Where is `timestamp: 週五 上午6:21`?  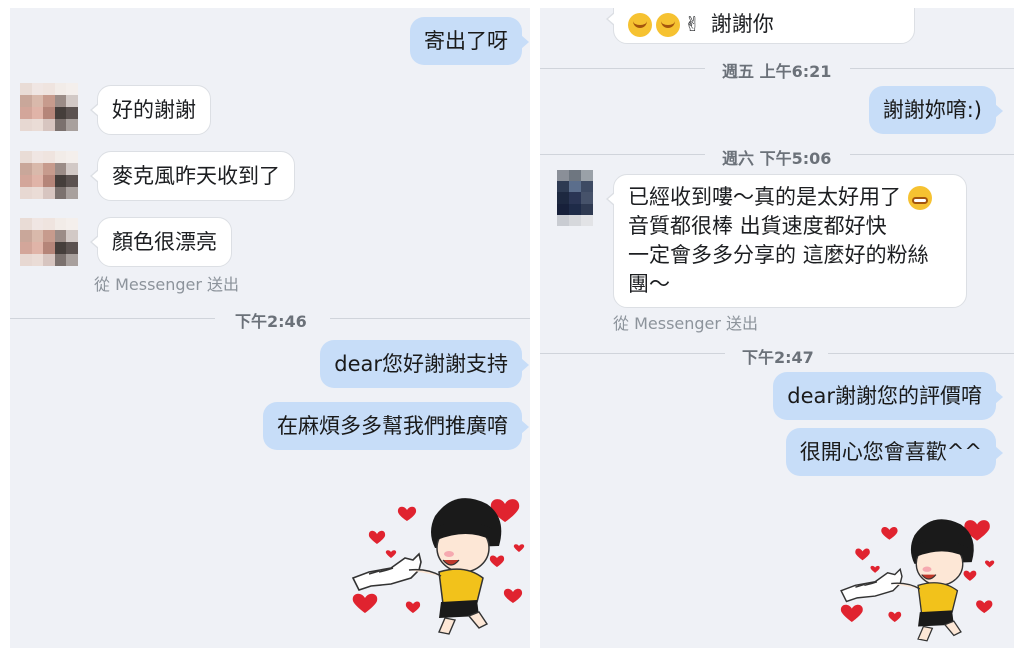
timestamp: 週五 上午6:21 is located at coordinates (777, 71).